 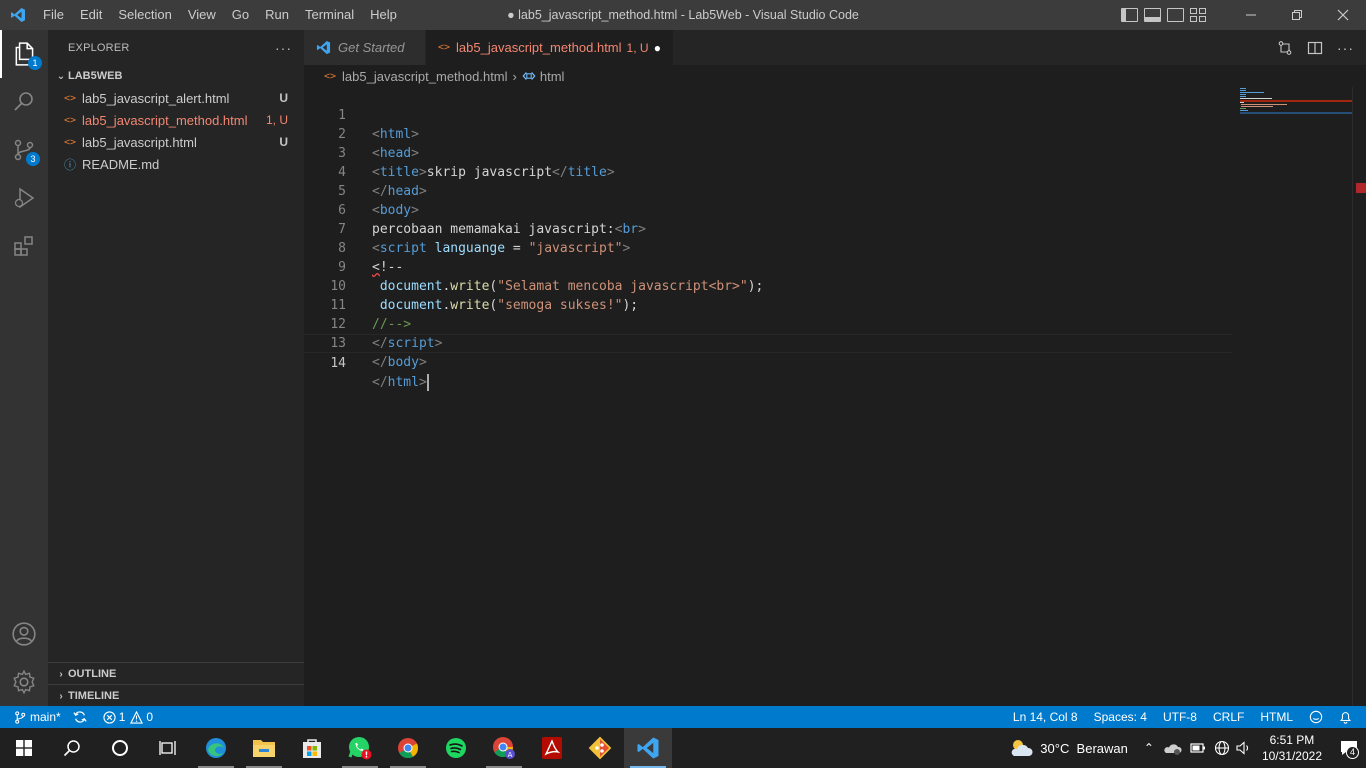 What do you see at coordinates (176, 673) in the screenshot?
I see `outline-section: › OUTLINE` at bounding box center [176, 673].